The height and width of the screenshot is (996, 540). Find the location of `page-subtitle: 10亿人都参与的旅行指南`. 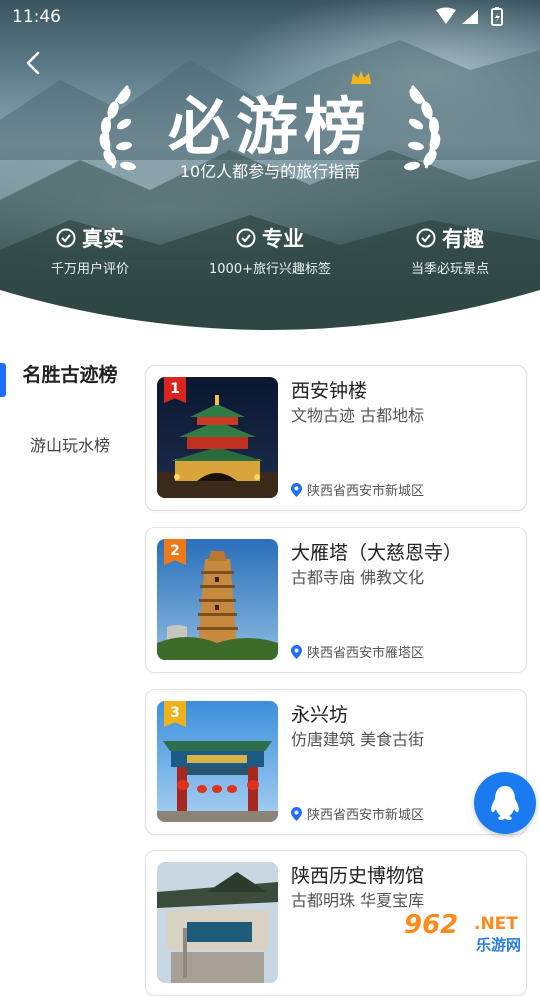

page-subtitle: 10亿人都参与的旅行指南 is located at coordinates (270, 171).